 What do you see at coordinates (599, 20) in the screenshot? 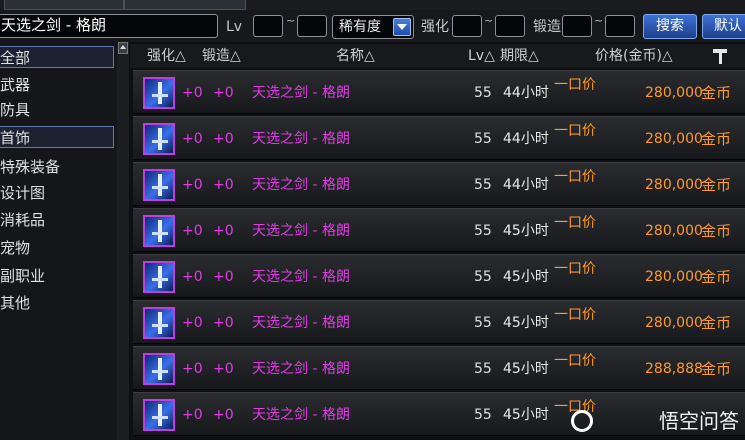
I see `forge-tilde: ~` at bounding box center [599, 20].